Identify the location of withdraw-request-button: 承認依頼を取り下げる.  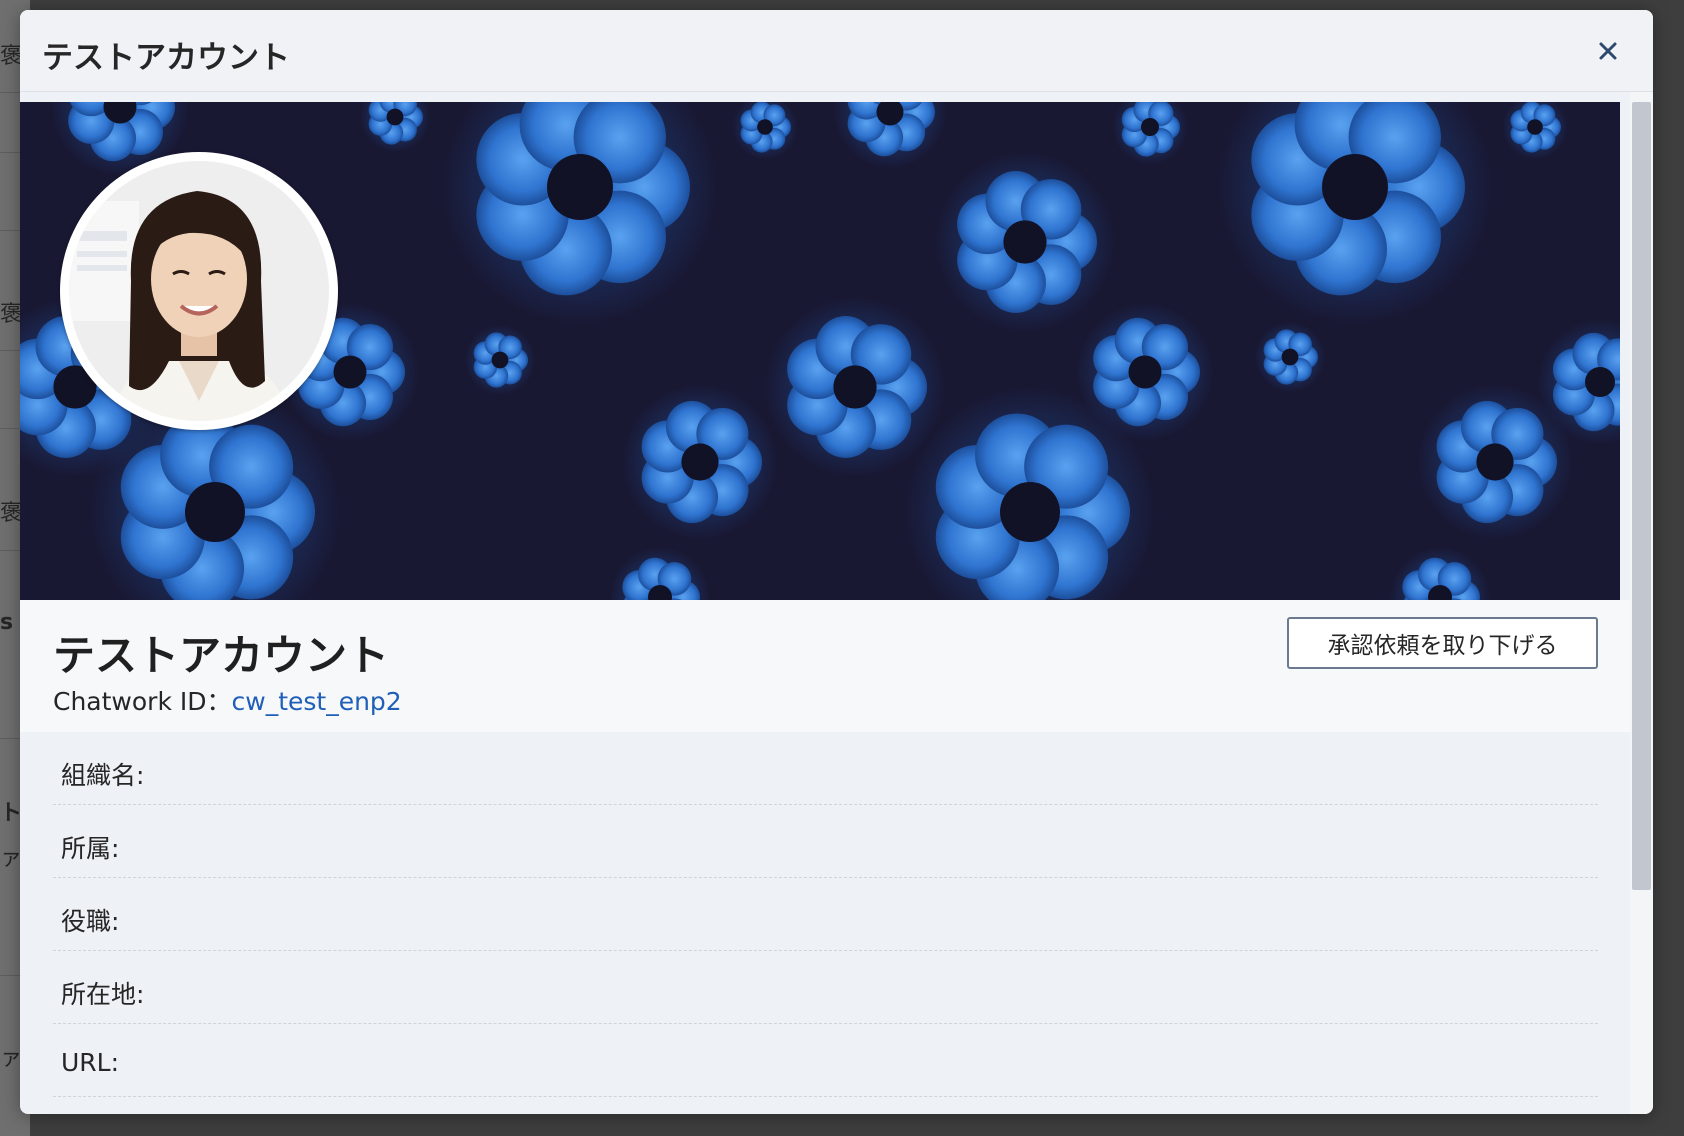
(1442, 643).